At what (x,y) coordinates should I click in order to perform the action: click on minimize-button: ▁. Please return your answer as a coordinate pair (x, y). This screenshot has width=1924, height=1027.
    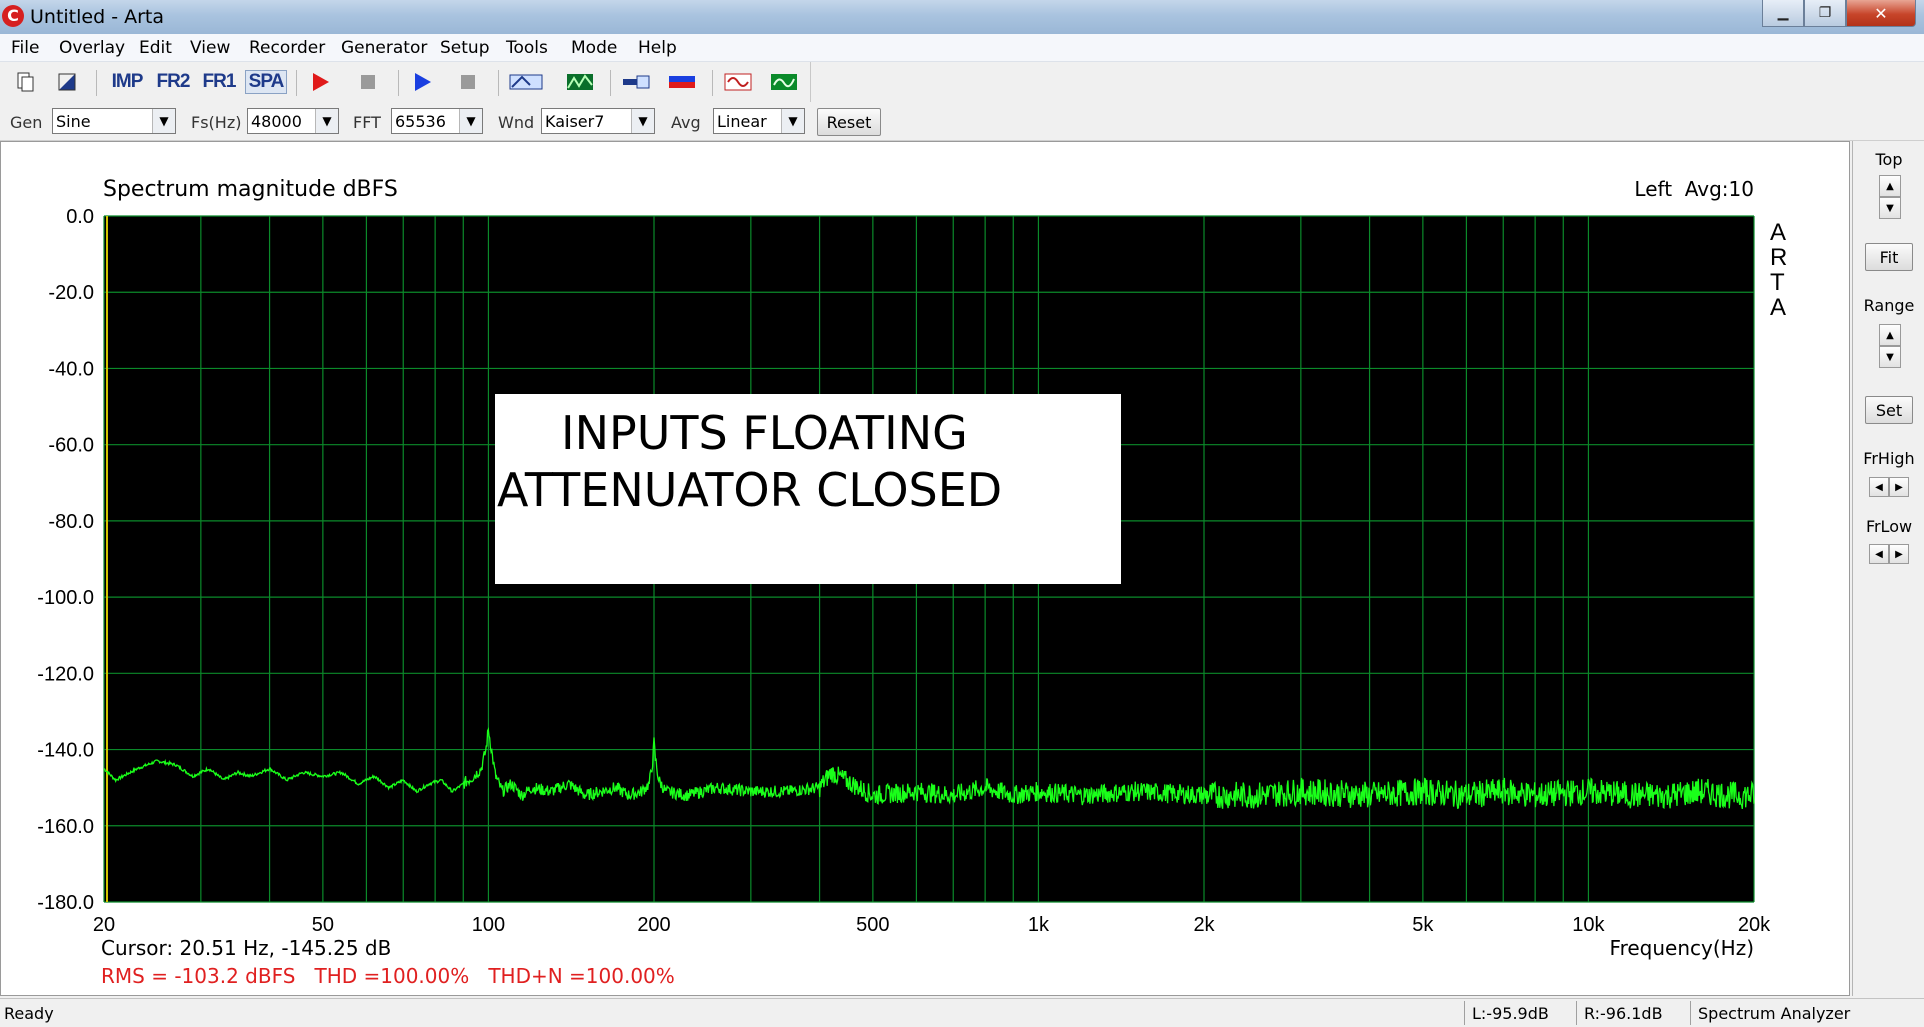
    Looking at the image, I should click on (1783, 13).